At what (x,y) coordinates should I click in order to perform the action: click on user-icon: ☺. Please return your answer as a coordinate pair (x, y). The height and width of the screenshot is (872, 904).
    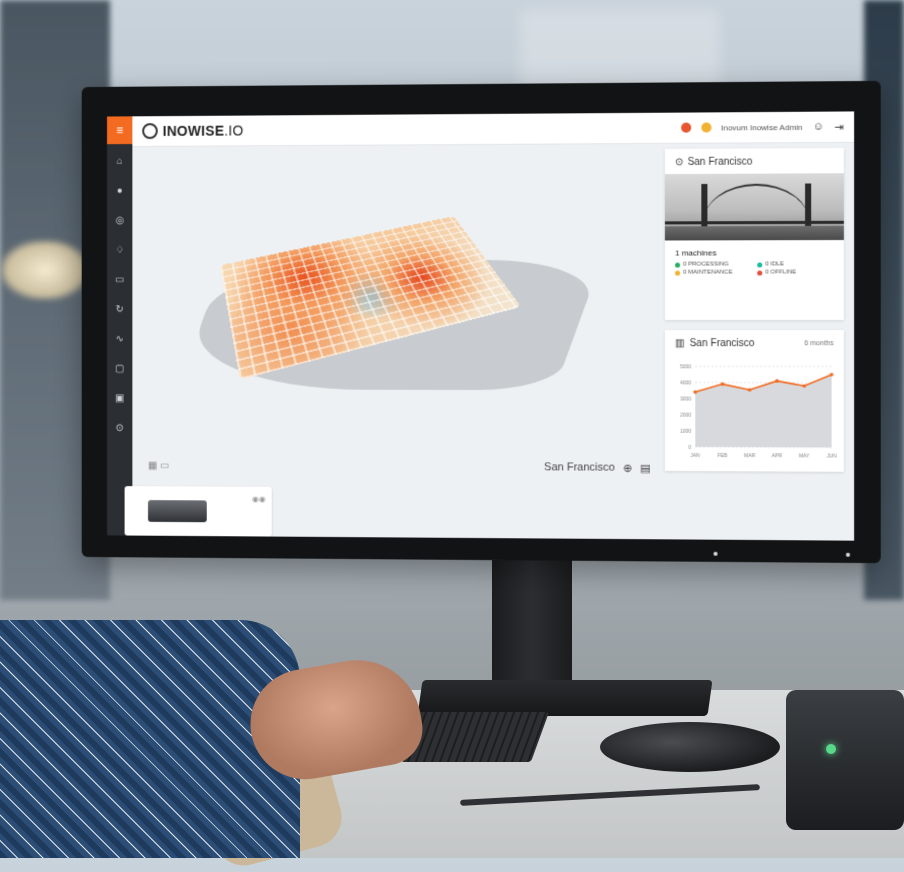
    Looking at the image, I should click on (818, 127).